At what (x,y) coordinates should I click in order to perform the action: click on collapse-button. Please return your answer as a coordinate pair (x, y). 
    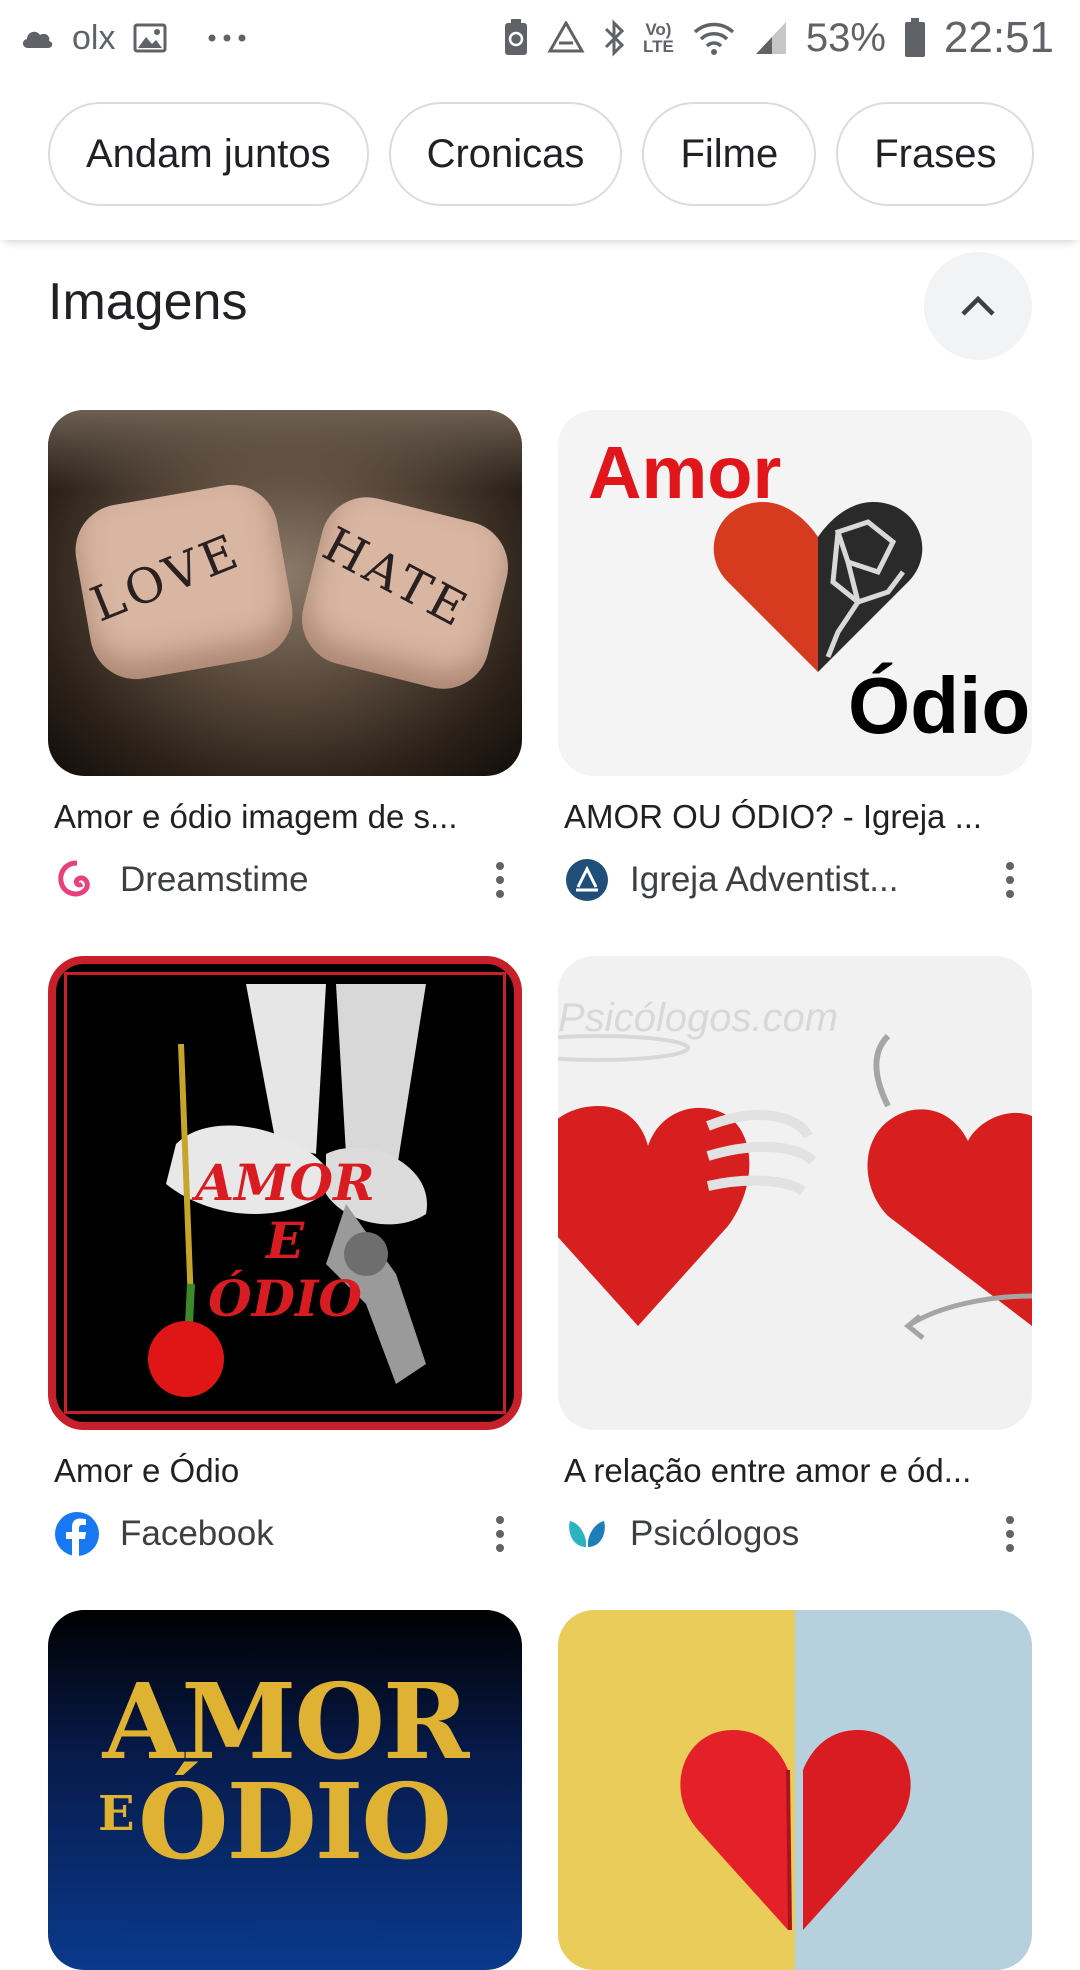
    Looking at the image, I should click on (978, 306).